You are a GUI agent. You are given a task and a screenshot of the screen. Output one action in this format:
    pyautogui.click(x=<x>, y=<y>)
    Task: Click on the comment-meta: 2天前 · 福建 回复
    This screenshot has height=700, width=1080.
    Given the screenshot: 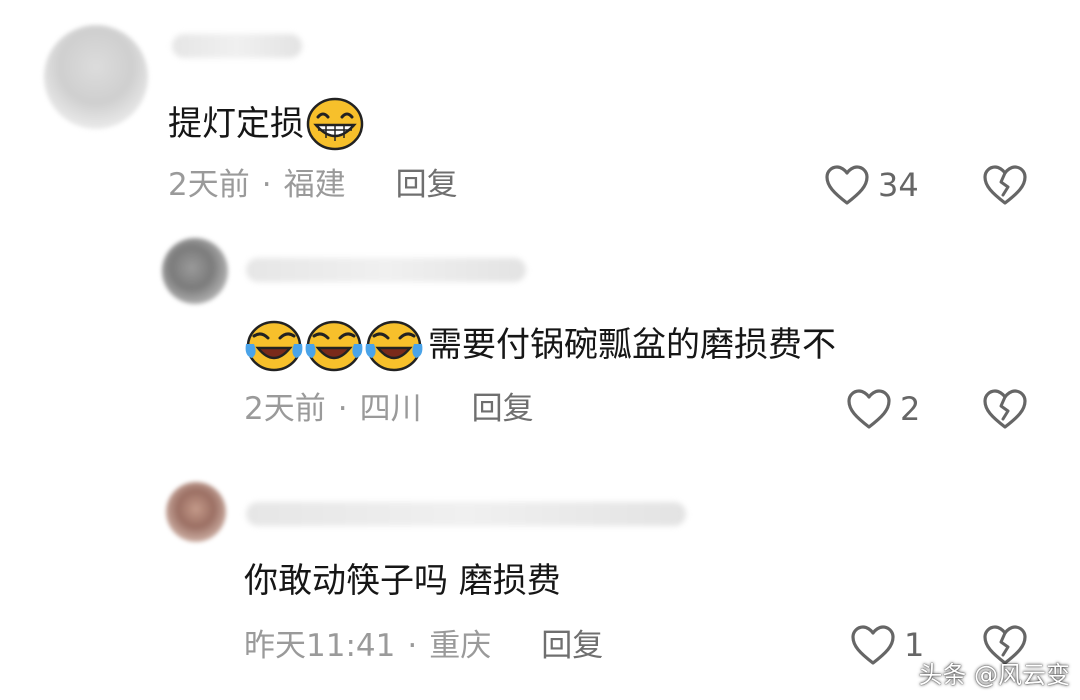 What is the action you would take?
    pyautogui.click(x=313, y=185)
    